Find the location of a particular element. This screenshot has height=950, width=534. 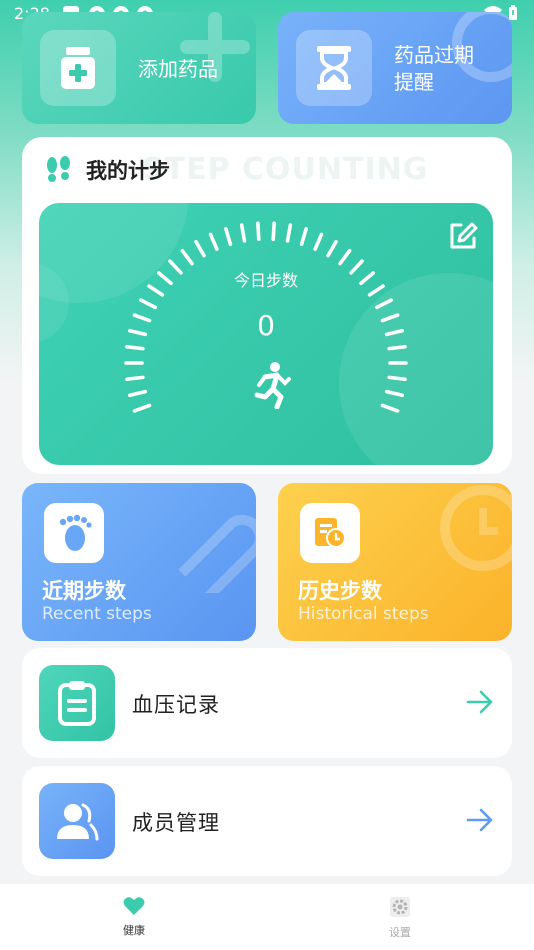

clipboard-icon is located at coordinates (77, 703).